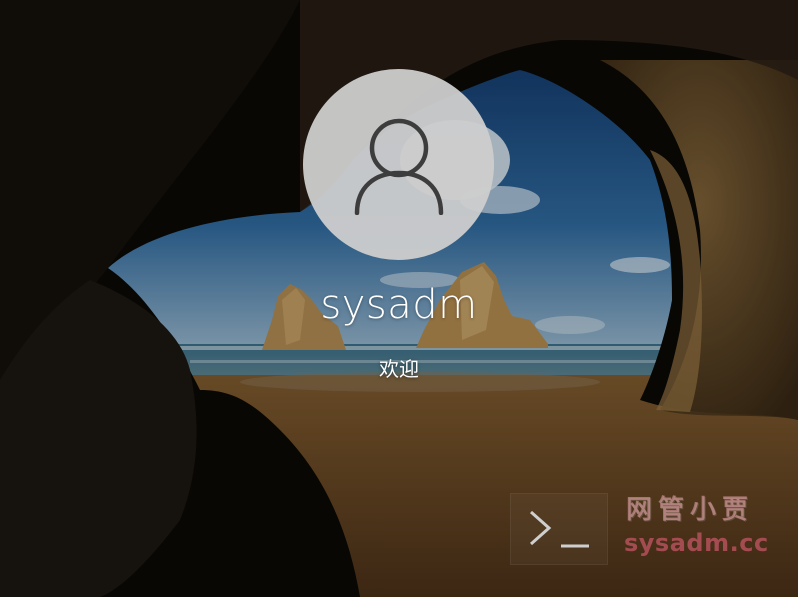 The height and width of the screenshot is (597, 798). What do you see at coordinates (690, 510) in the screenshot?
I see `watermark-cn: 网管小贾` at bounding box center [690, 510].